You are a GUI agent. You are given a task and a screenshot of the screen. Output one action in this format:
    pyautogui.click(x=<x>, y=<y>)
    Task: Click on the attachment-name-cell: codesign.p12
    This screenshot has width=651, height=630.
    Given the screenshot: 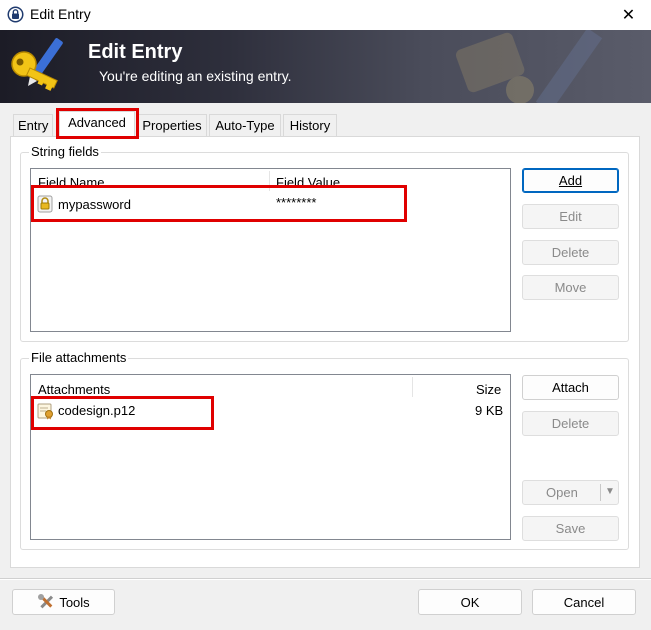 What is the action you would take?
    pyautogui.click(x=97, y=410)
    